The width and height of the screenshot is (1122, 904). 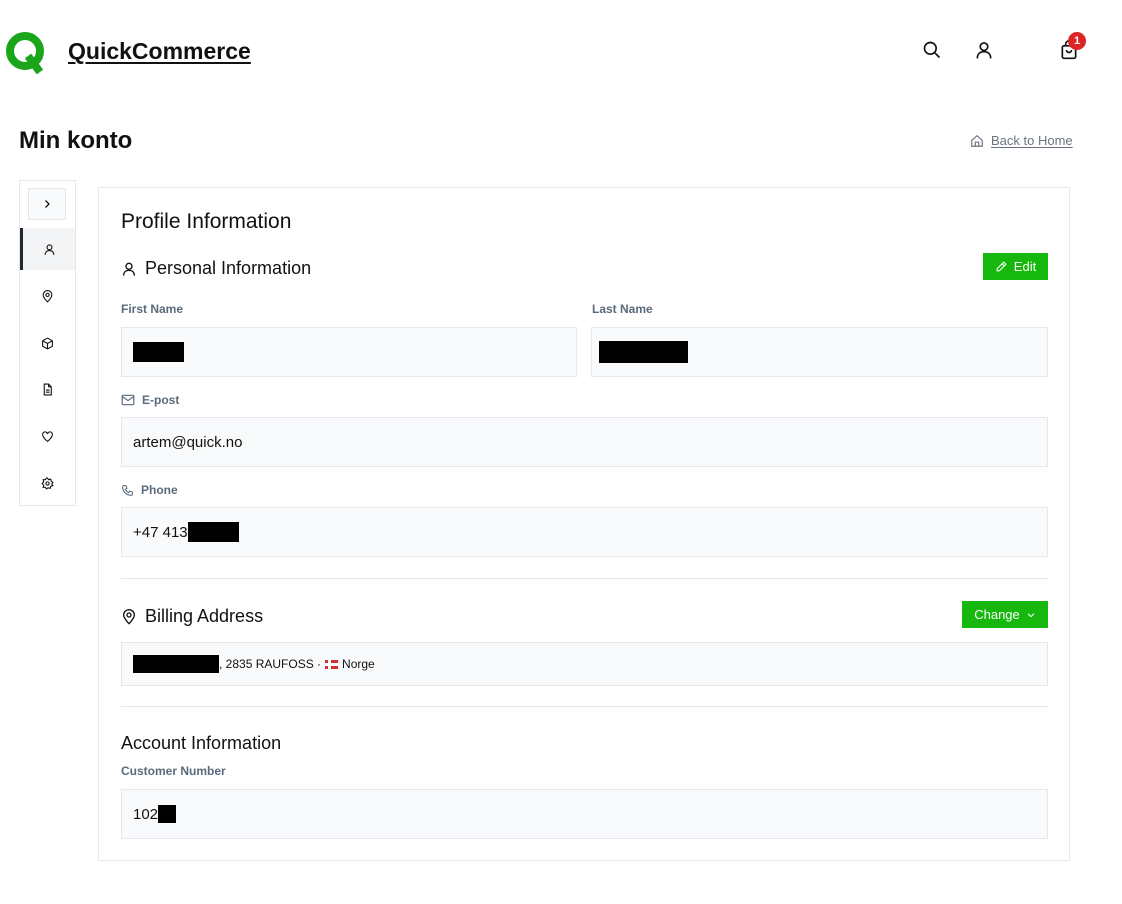 I want to click on customer-number-value: 102, so click(x=146, y=814).